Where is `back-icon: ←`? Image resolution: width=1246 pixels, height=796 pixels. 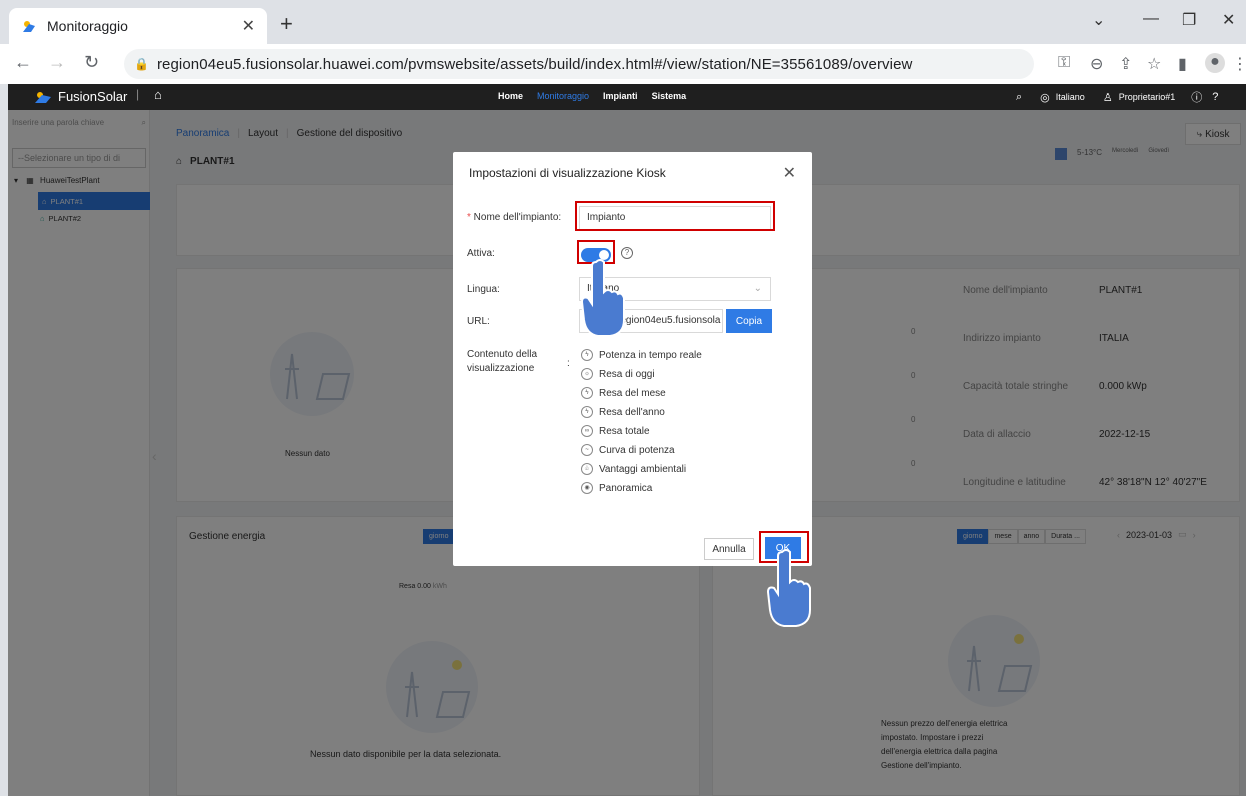 back-icon: ← is located at coordinates (23, 62).